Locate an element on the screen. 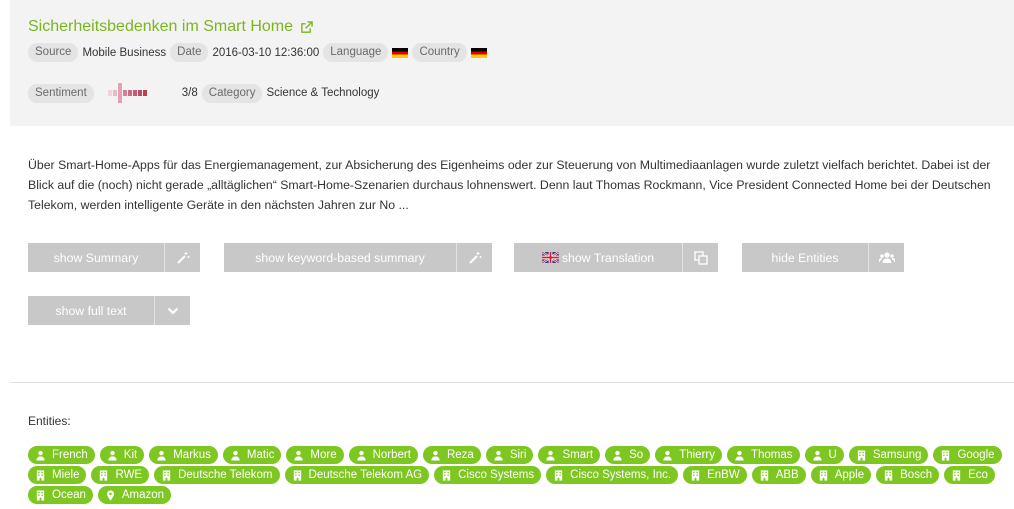 Image resolution: width=1014 pixels, height=509 pixels. entity-tag: EnBW is located at coordinates (715, 475).